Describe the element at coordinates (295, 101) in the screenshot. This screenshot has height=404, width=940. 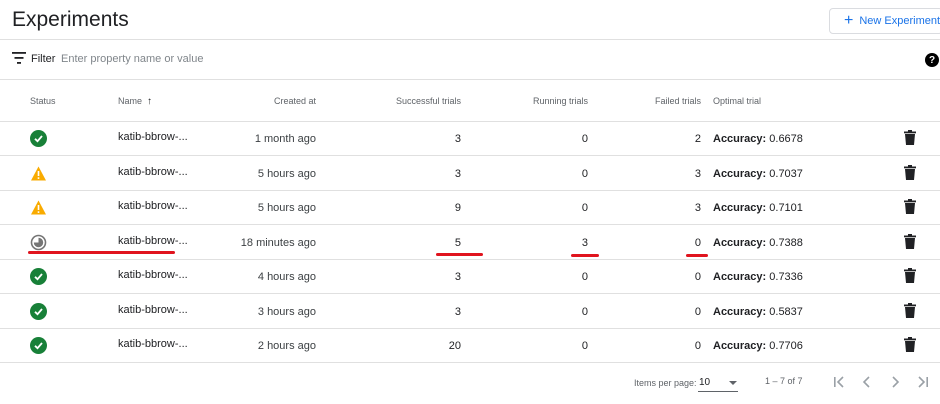
I see `column-header-created: Created at` at that location.